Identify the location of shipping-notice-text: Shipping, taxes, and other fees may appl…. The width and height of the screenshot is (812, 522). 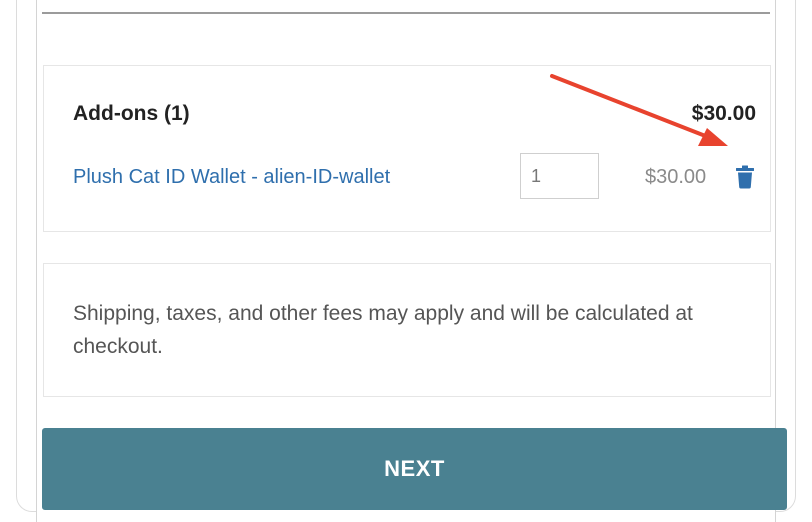
(383, 330).